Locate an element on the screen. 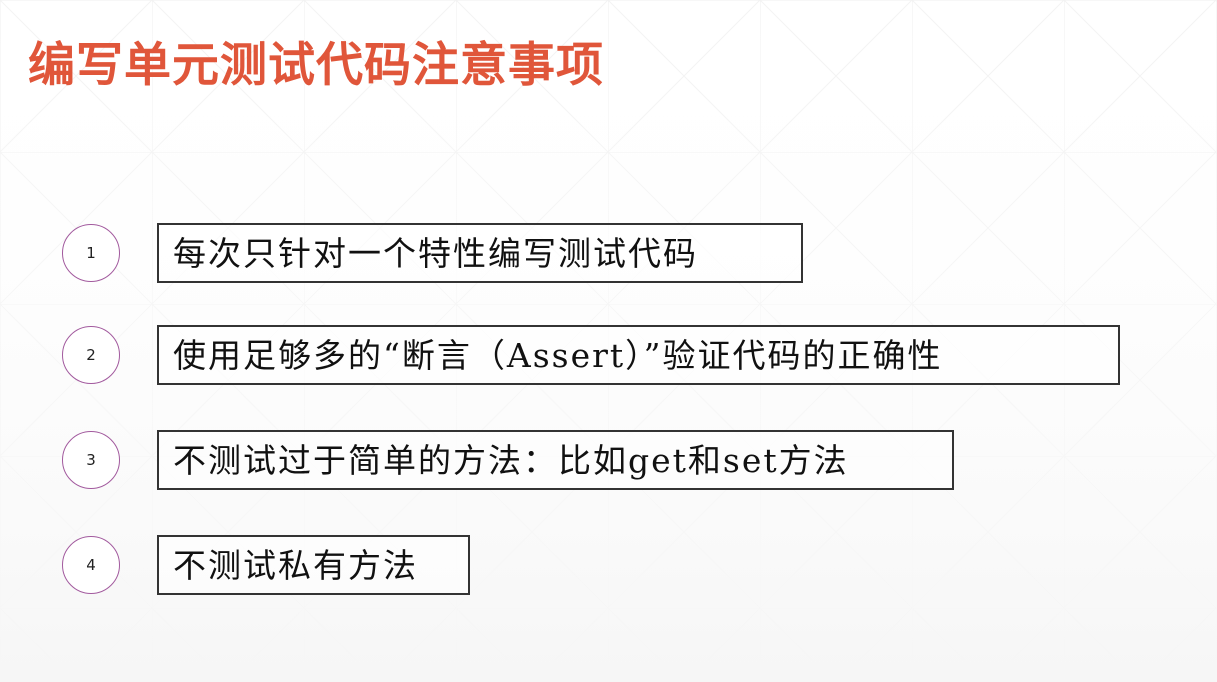 The width and height of the screenshot is (1217, 682). item-number-badge: 1 is located at coordinates (91, 253).